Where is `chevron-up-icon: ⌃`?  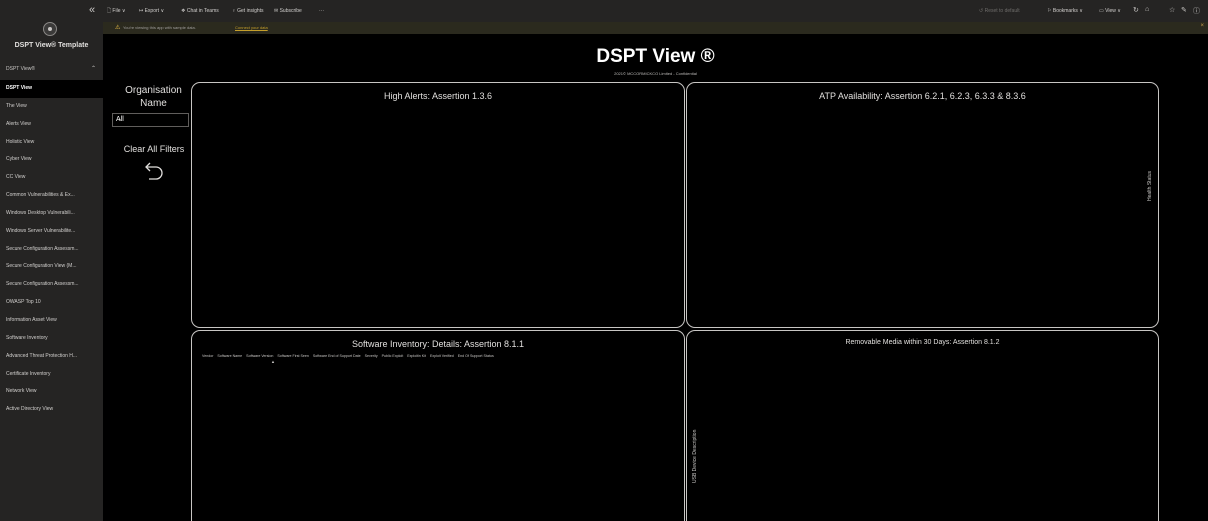 chevron-up-icon: ⌃ is located at coordinates (93, 69).